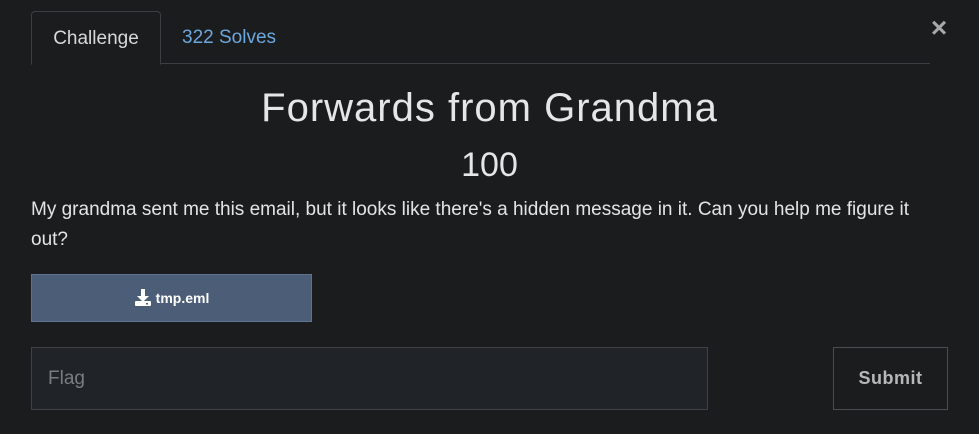 This screenshot has height=434, width=979. Describe the element at coordinates (229, 37) in the screenshot. I see `tab-solves: 322 Solves` at that location.